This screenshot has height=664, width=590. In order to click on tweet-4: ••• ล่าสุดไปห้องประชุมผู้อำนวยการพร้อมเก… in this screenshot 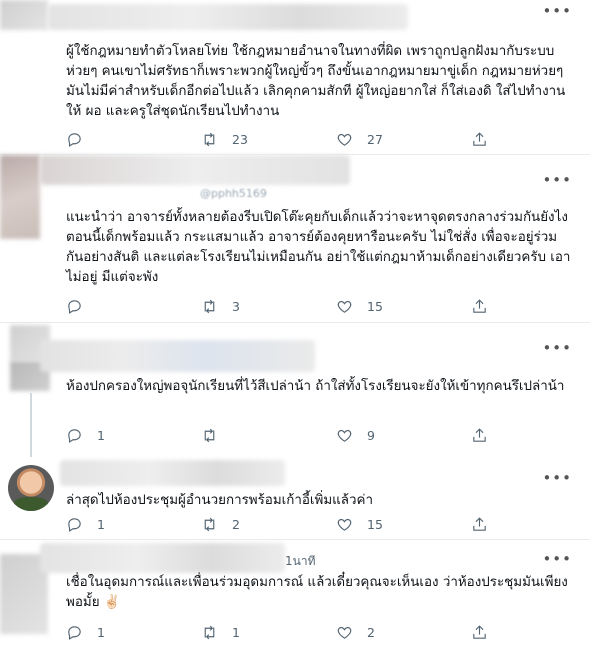, I will do `click(295, 498)`.